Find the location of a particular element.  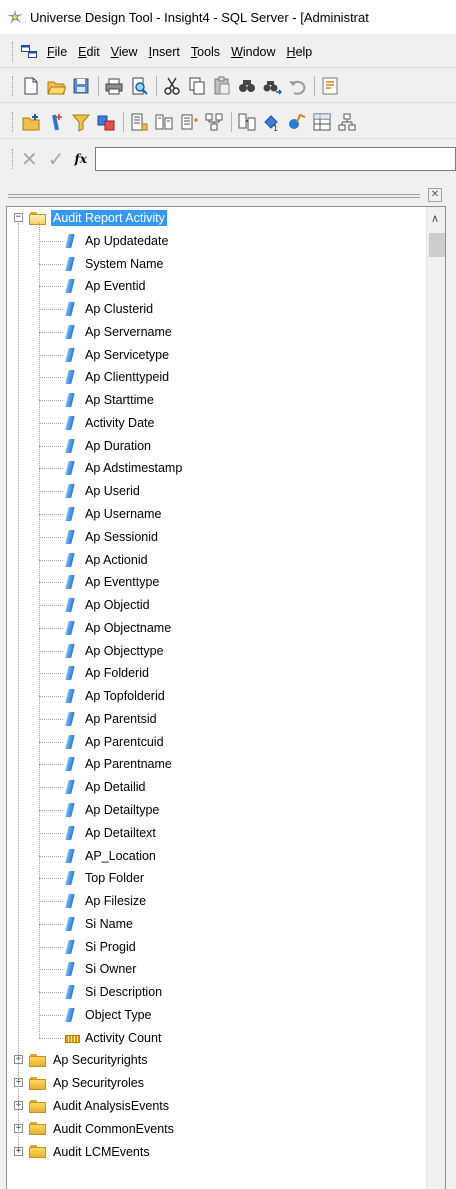

class-item: Audit LCMEvents is located at coordinates (90, 1152).